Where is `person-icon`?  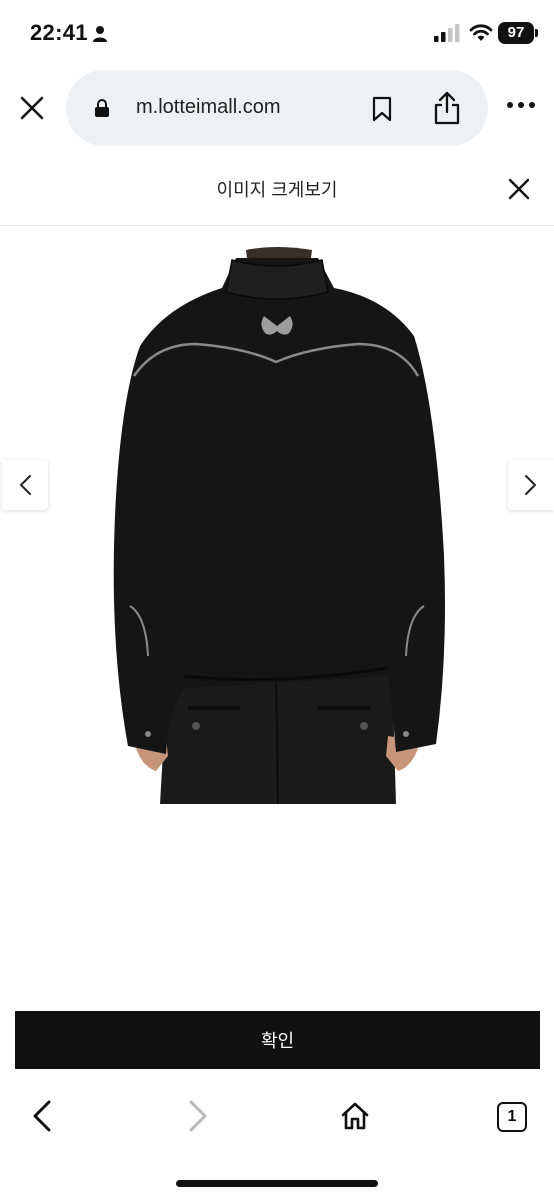 person-icon is located at coordinates (100, 34).